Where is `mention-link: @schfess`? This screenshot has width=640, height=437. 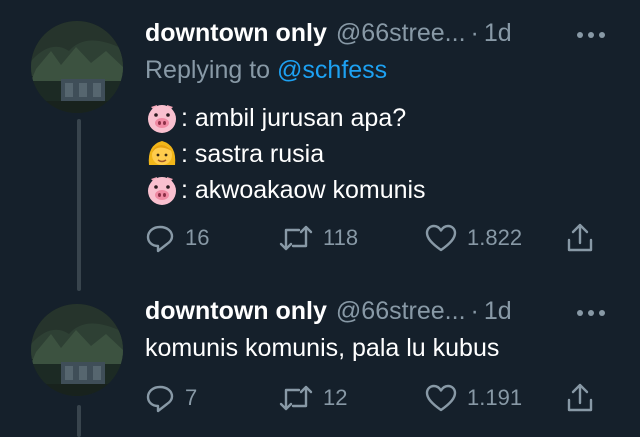
mention-link: @schfess is located at coordinates (332, 70).